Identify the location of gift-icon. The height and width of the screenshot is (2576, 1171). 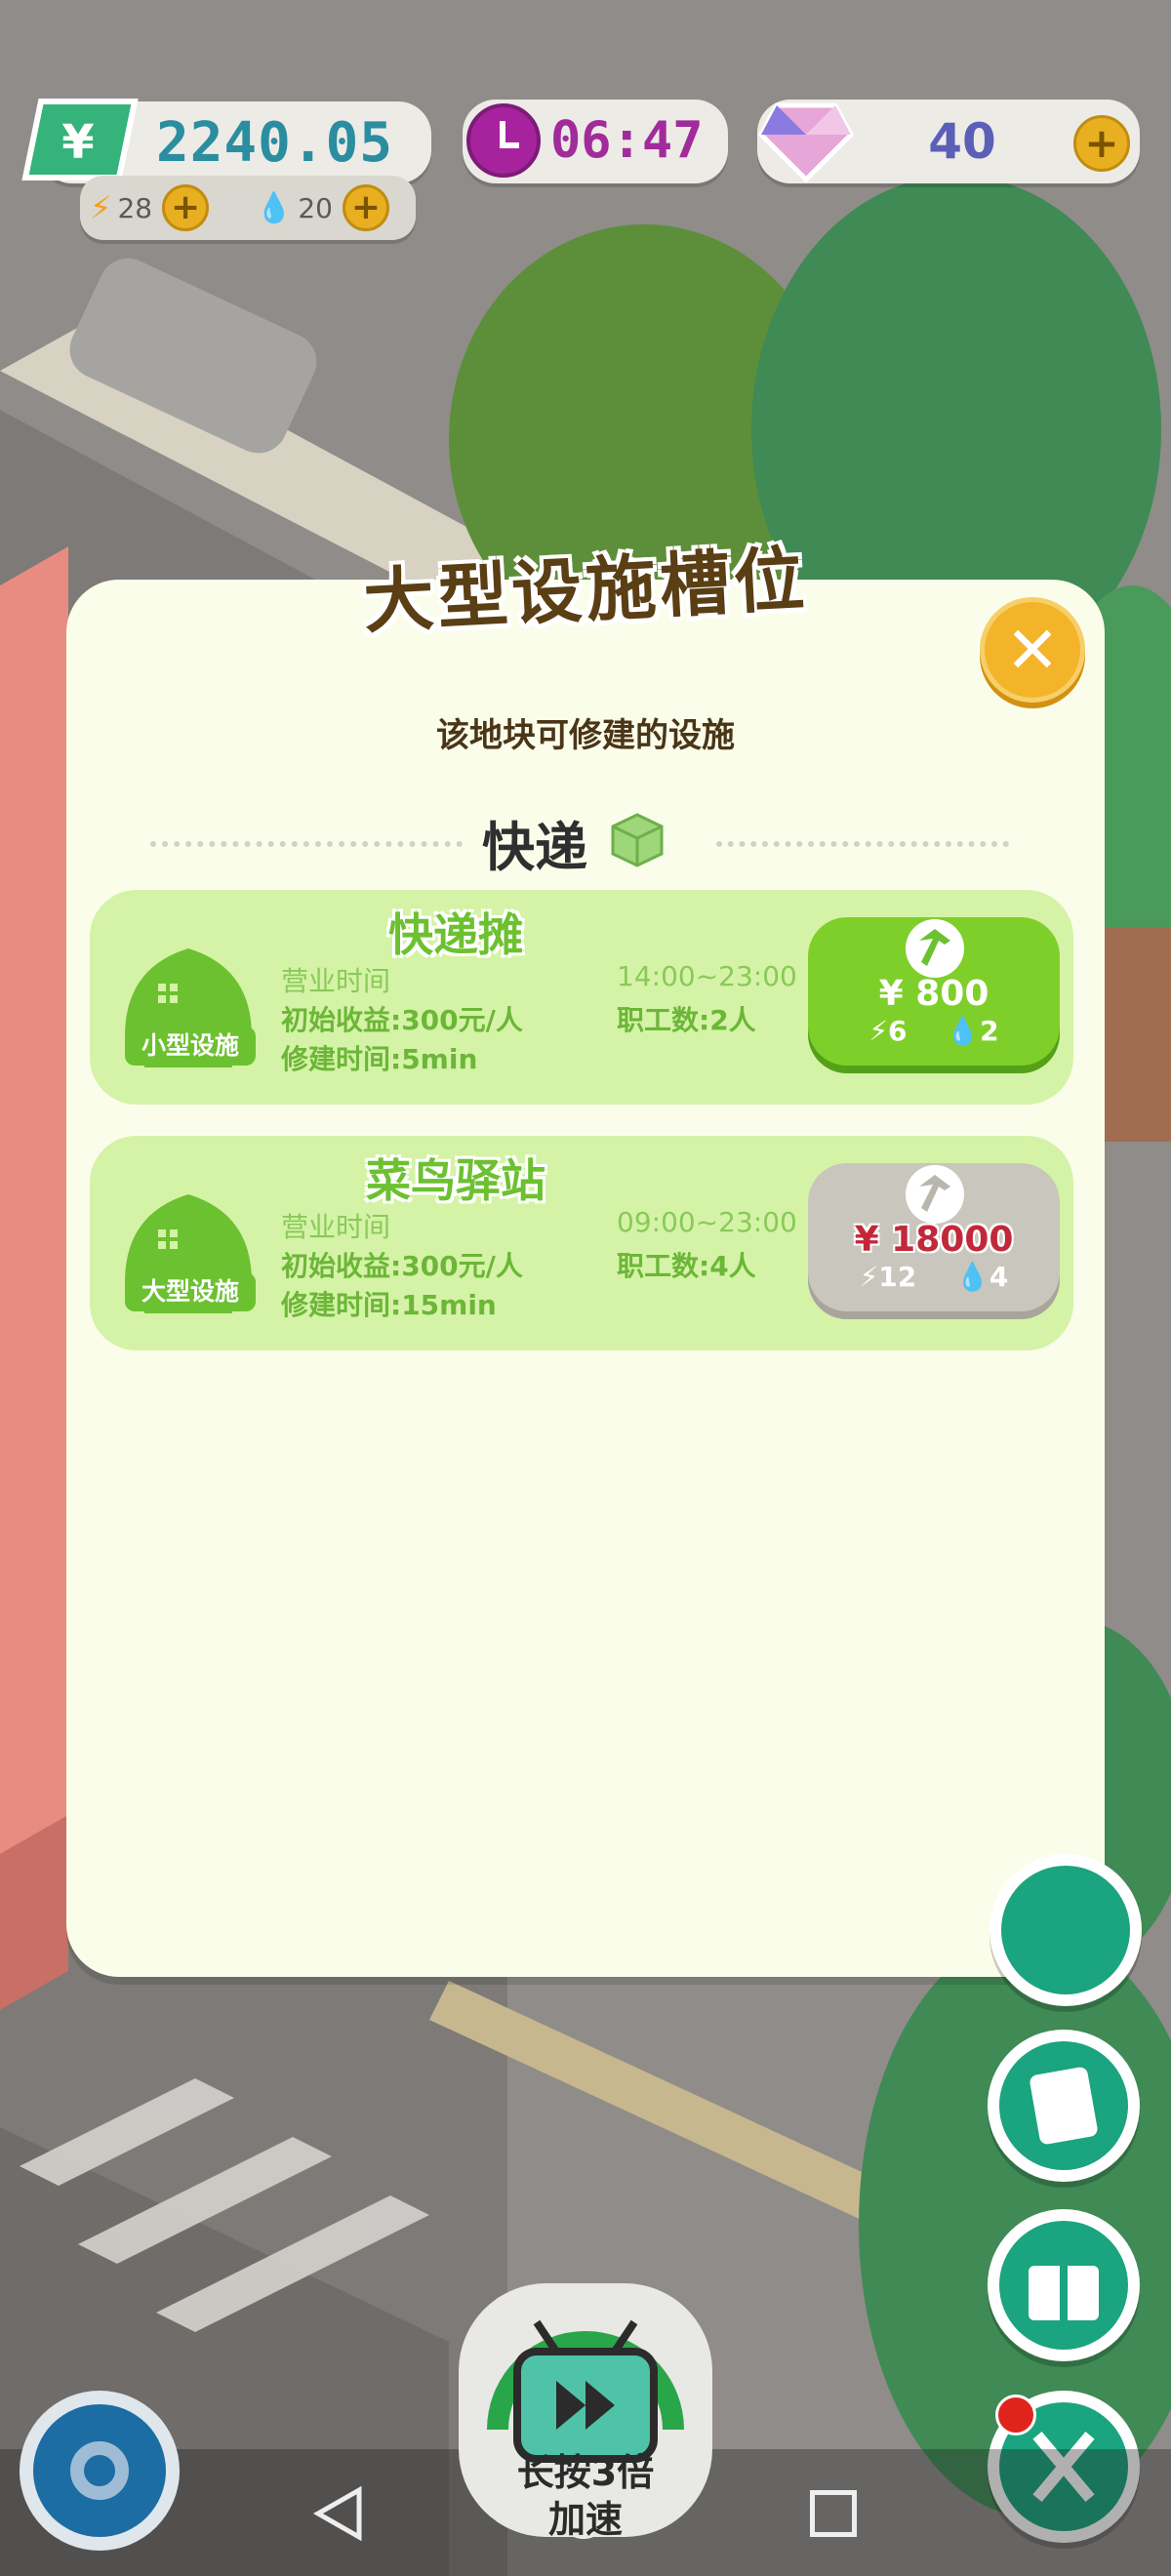
(1063, 2285).